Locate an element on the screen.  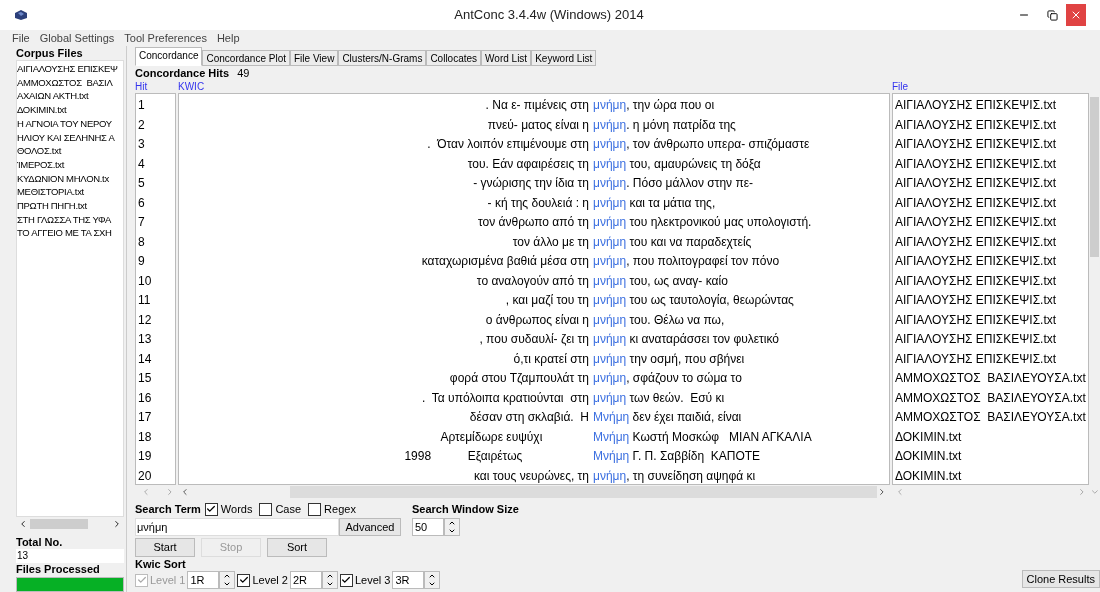
action-button: Sort is located at coordinates (297, 547).